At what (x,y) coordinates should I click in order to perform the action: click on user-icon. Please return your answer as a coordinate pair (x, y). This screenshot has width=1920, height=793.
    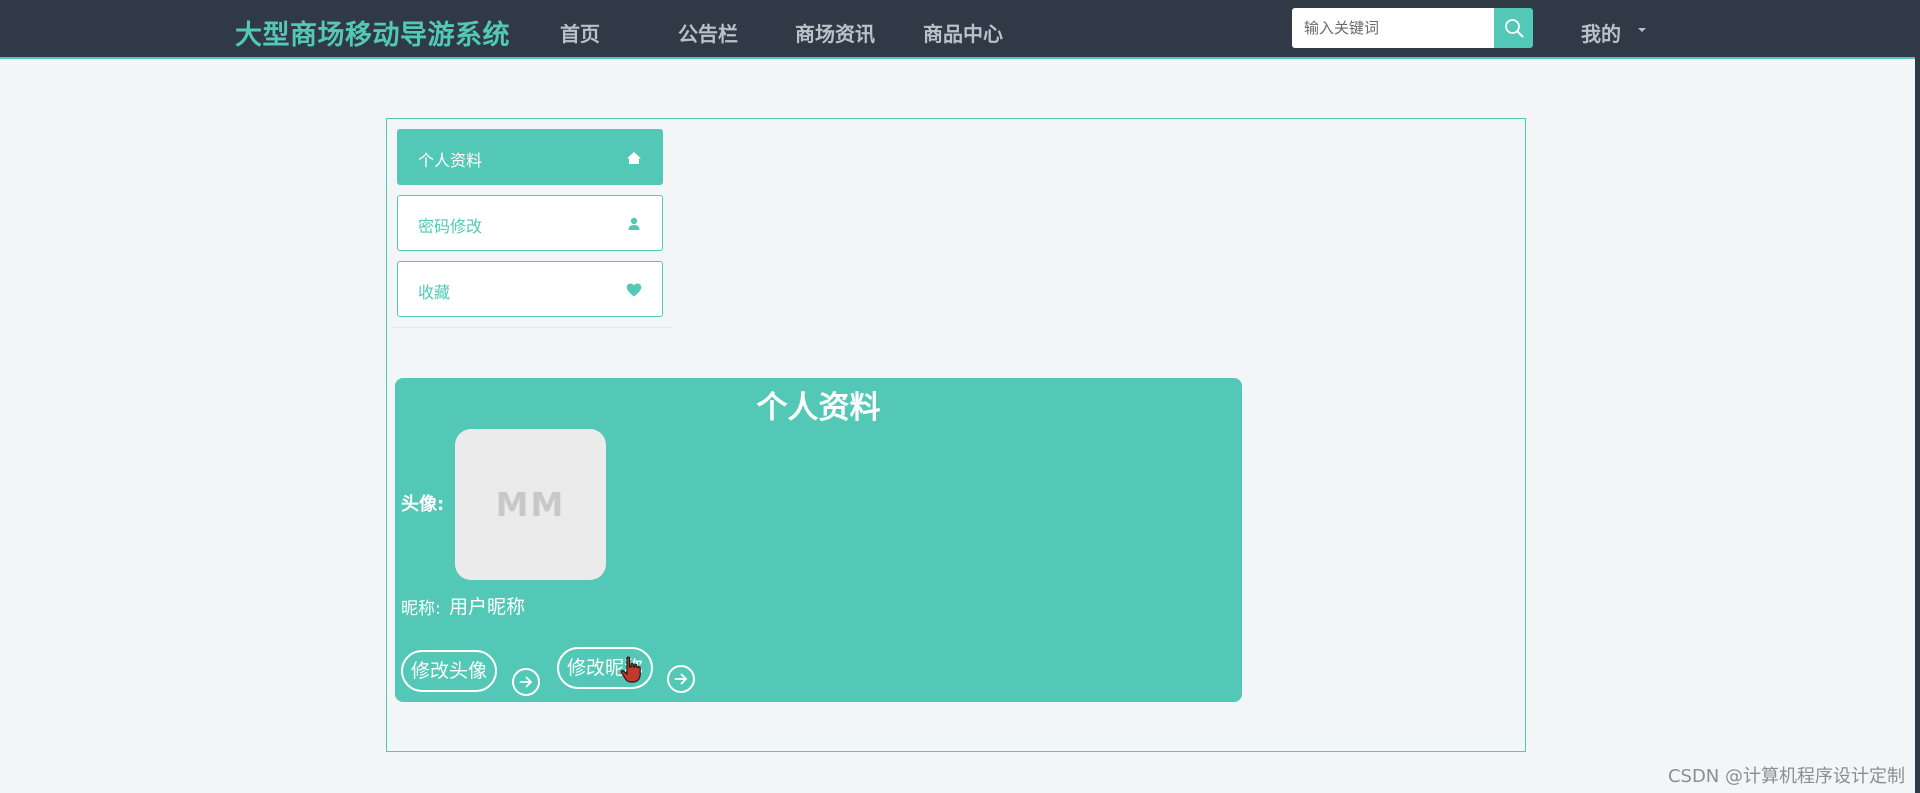
    Looking at the image, I should click on (634, 223).